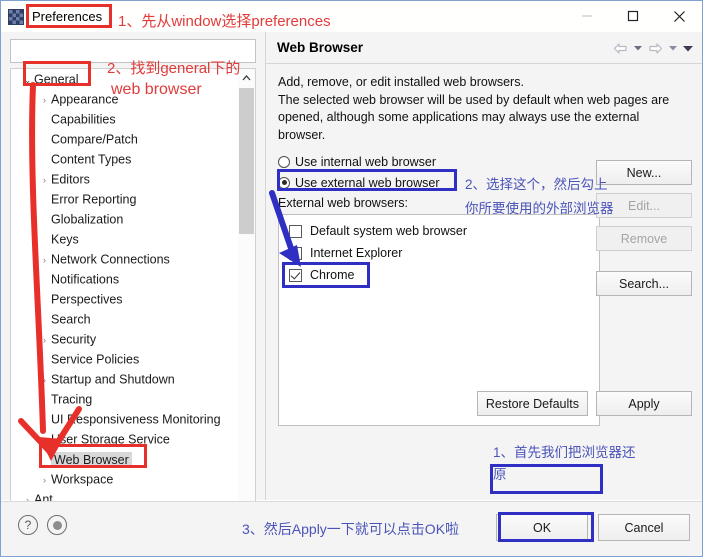 This screenshot has width=703, height=557. What do you see at coordinates (72, 399) in the screenshot?
I see `tree-item-label: Tracing` at bounding box center [72, 399].